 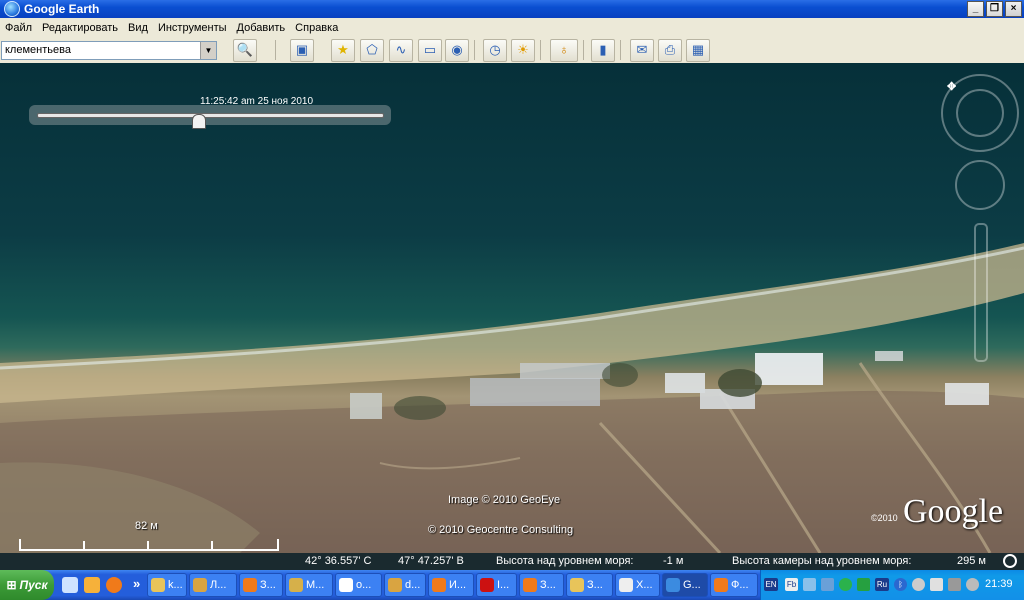 I want to click on tray-app-icon: Fb, so click(x=791, y=584).